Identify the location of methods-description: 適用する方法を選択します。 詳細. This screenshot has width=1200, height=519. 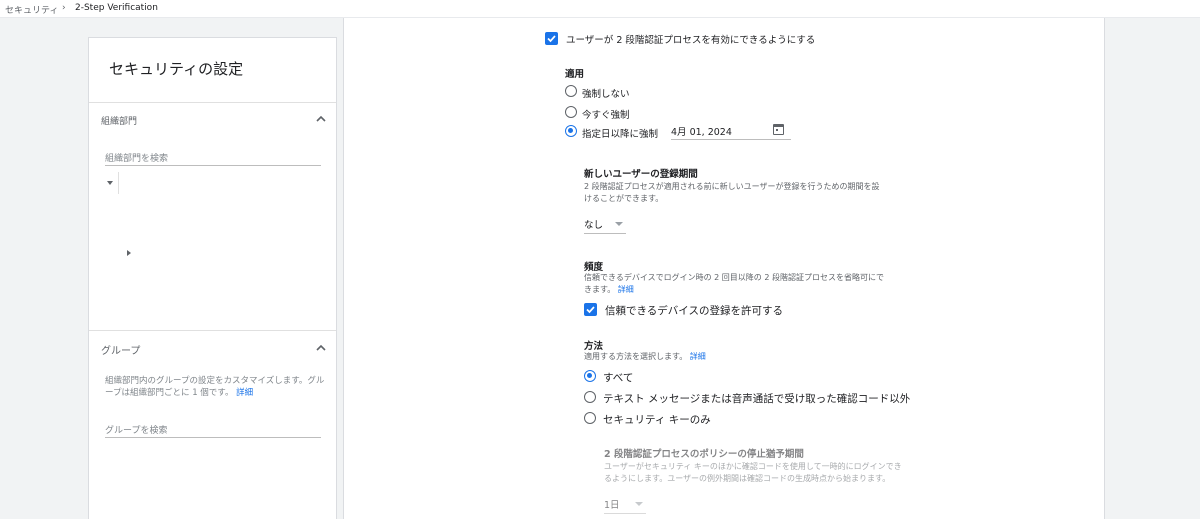
(645, 357).